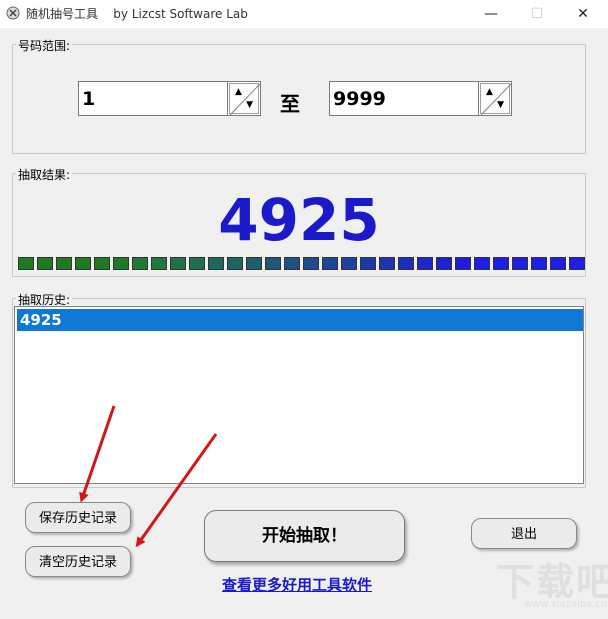 The height and width of the screenshot is (619, 608). What do you see at coordinates (304, 14) in the screenshot?
I see `title-bar: 随机抽号工具 by Lizcst Software Lab — ☐ ✕` at bounding box center [304, 14].